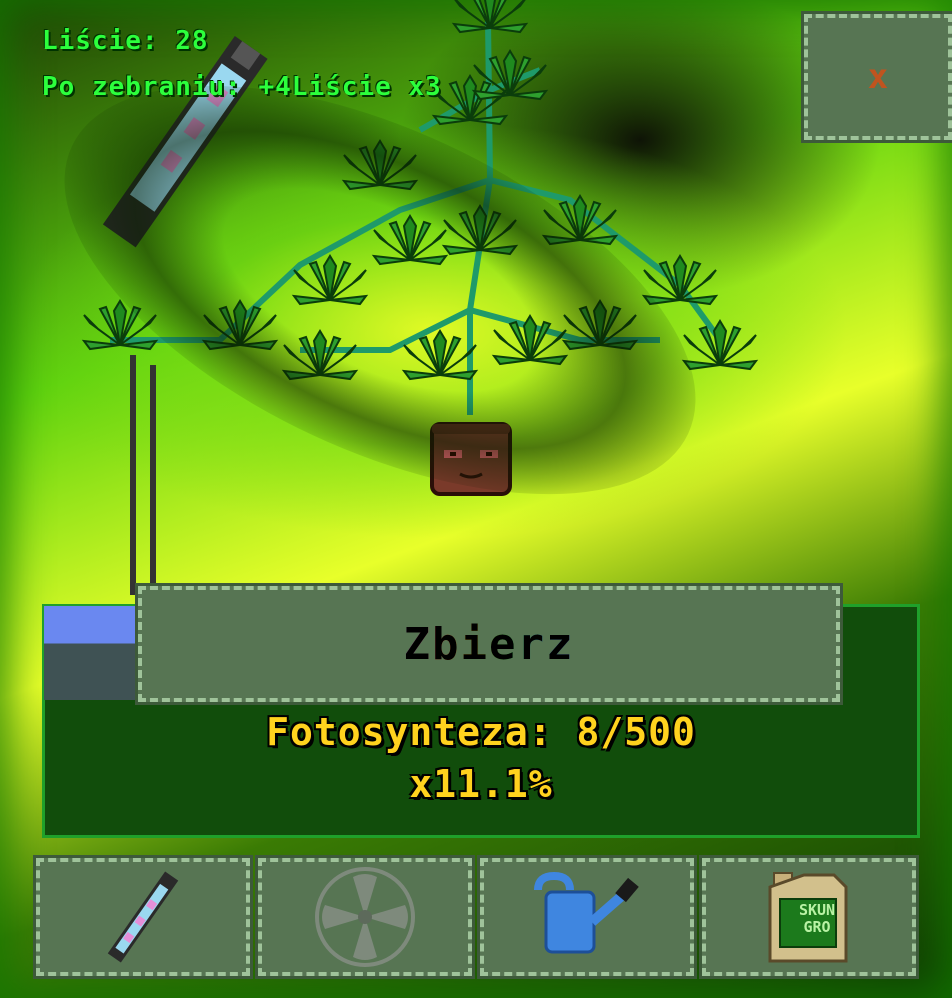  What do you see at coordinates (481, 784) in the screenshot?
I see `growth-multiplier: x11.1%` at bounding box center [481, 784].